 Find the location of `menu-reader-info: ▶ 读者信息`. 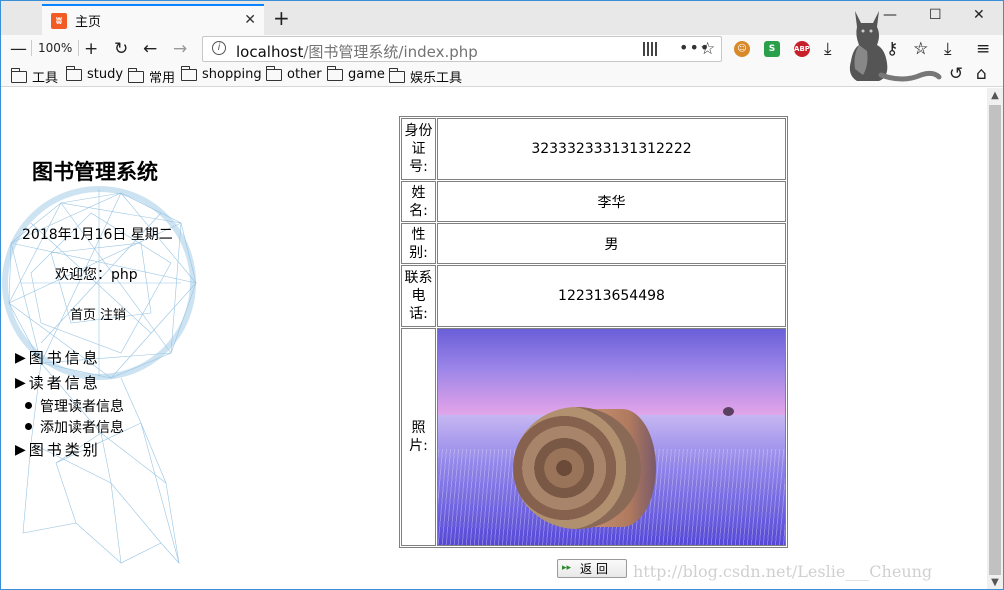

menu-reader-info: ▶ 读者信息 is located at coordinates (69, 382).